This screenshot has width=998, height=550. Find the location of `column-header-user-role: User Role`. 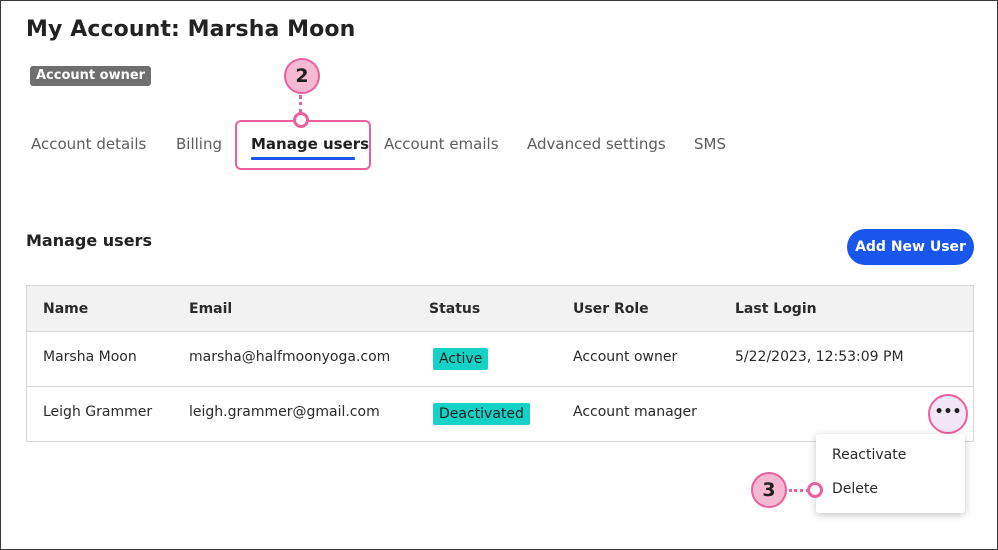

column-header-user-role: User Role is located at coordinates (611, 309).